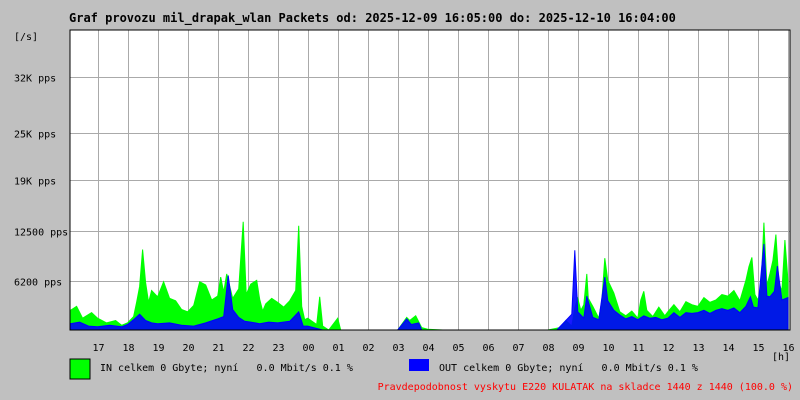 Image resolution: width=800 pixels, height=400 pixels. What do you see at coordinates (698, 348) in the screenshot?
I see `x-tick-label: 13` at bounding box center [698, 348].